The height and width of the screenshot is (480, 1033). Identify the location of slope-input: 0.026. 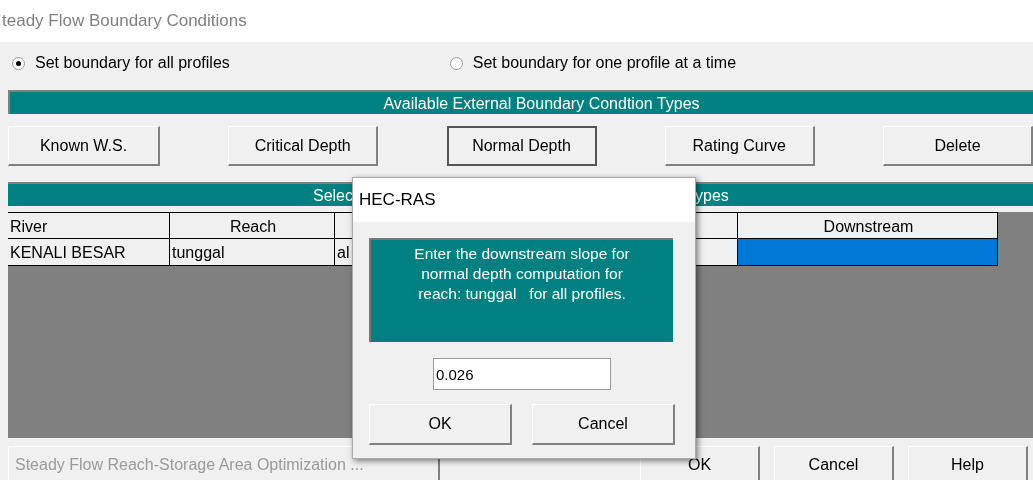
(522, 374).